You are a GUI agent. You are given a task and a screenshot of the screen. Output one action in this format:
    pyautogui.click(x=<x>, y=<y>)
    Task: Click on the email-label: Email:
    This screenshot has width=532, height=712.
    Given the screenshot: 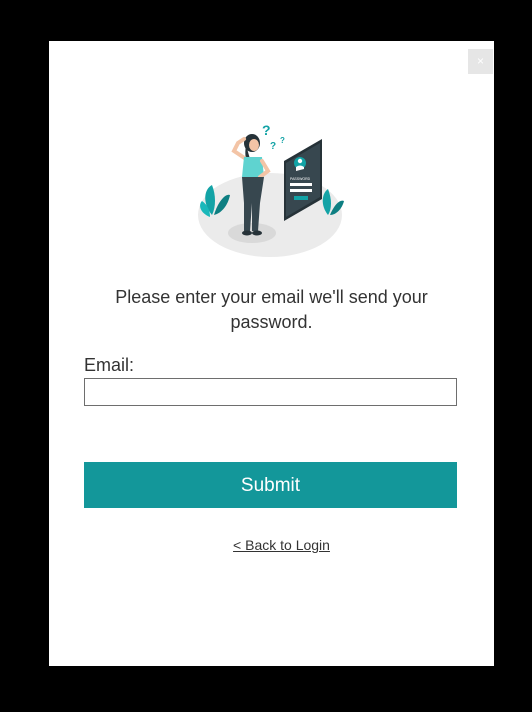 What is the action you would take?
    pyautogui.click(x=109, y=365)
    